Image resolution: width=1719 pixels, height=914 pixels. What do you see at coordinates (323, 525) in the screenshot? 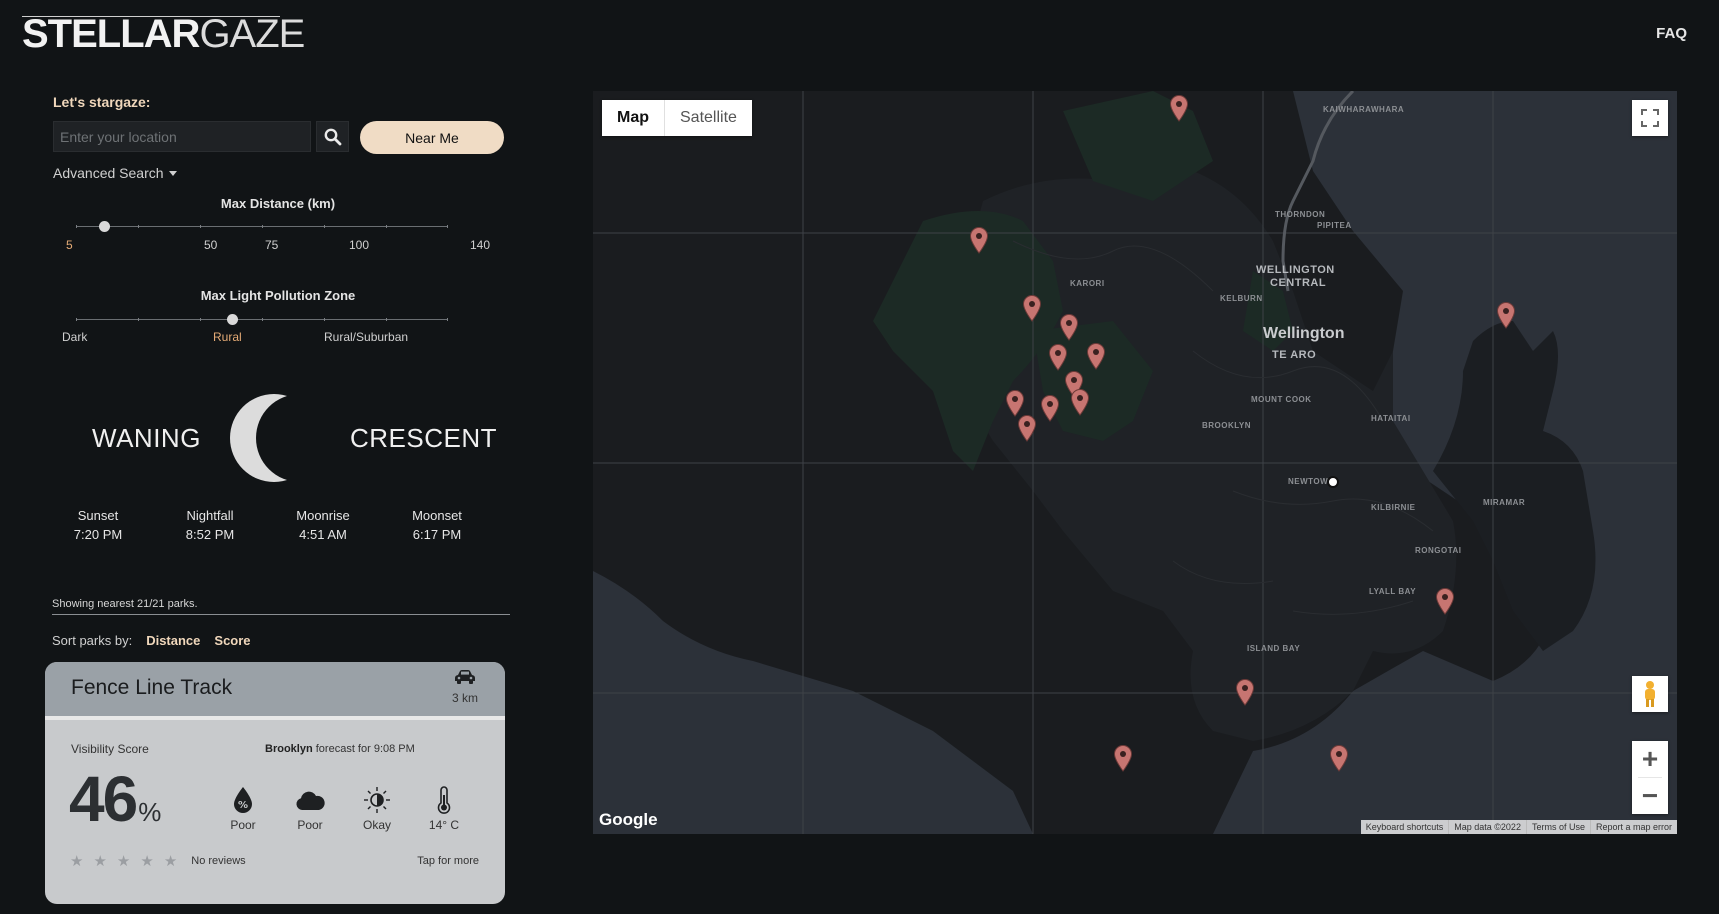
I see `moonrise-time: Moonrise 4:51 AM` at bounding box center [323, 525].